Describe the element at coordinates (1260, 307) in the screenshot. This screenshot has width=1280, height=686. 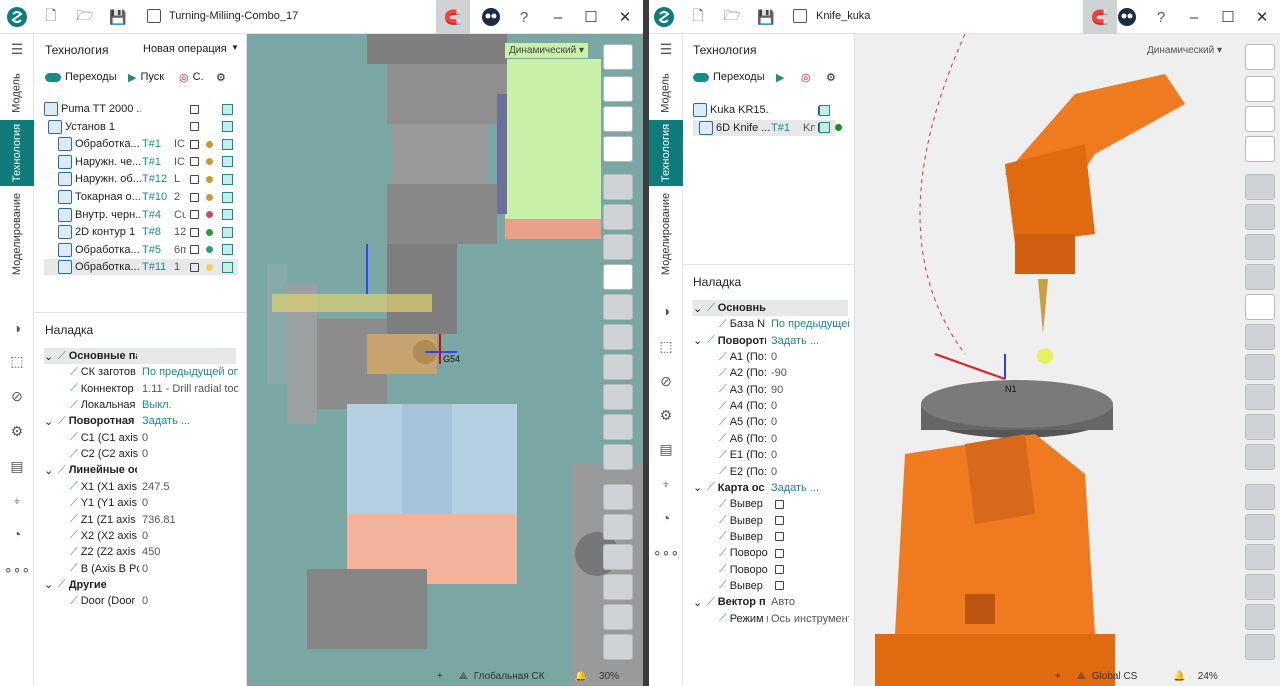
I see `view-mode-5-button` at that location.